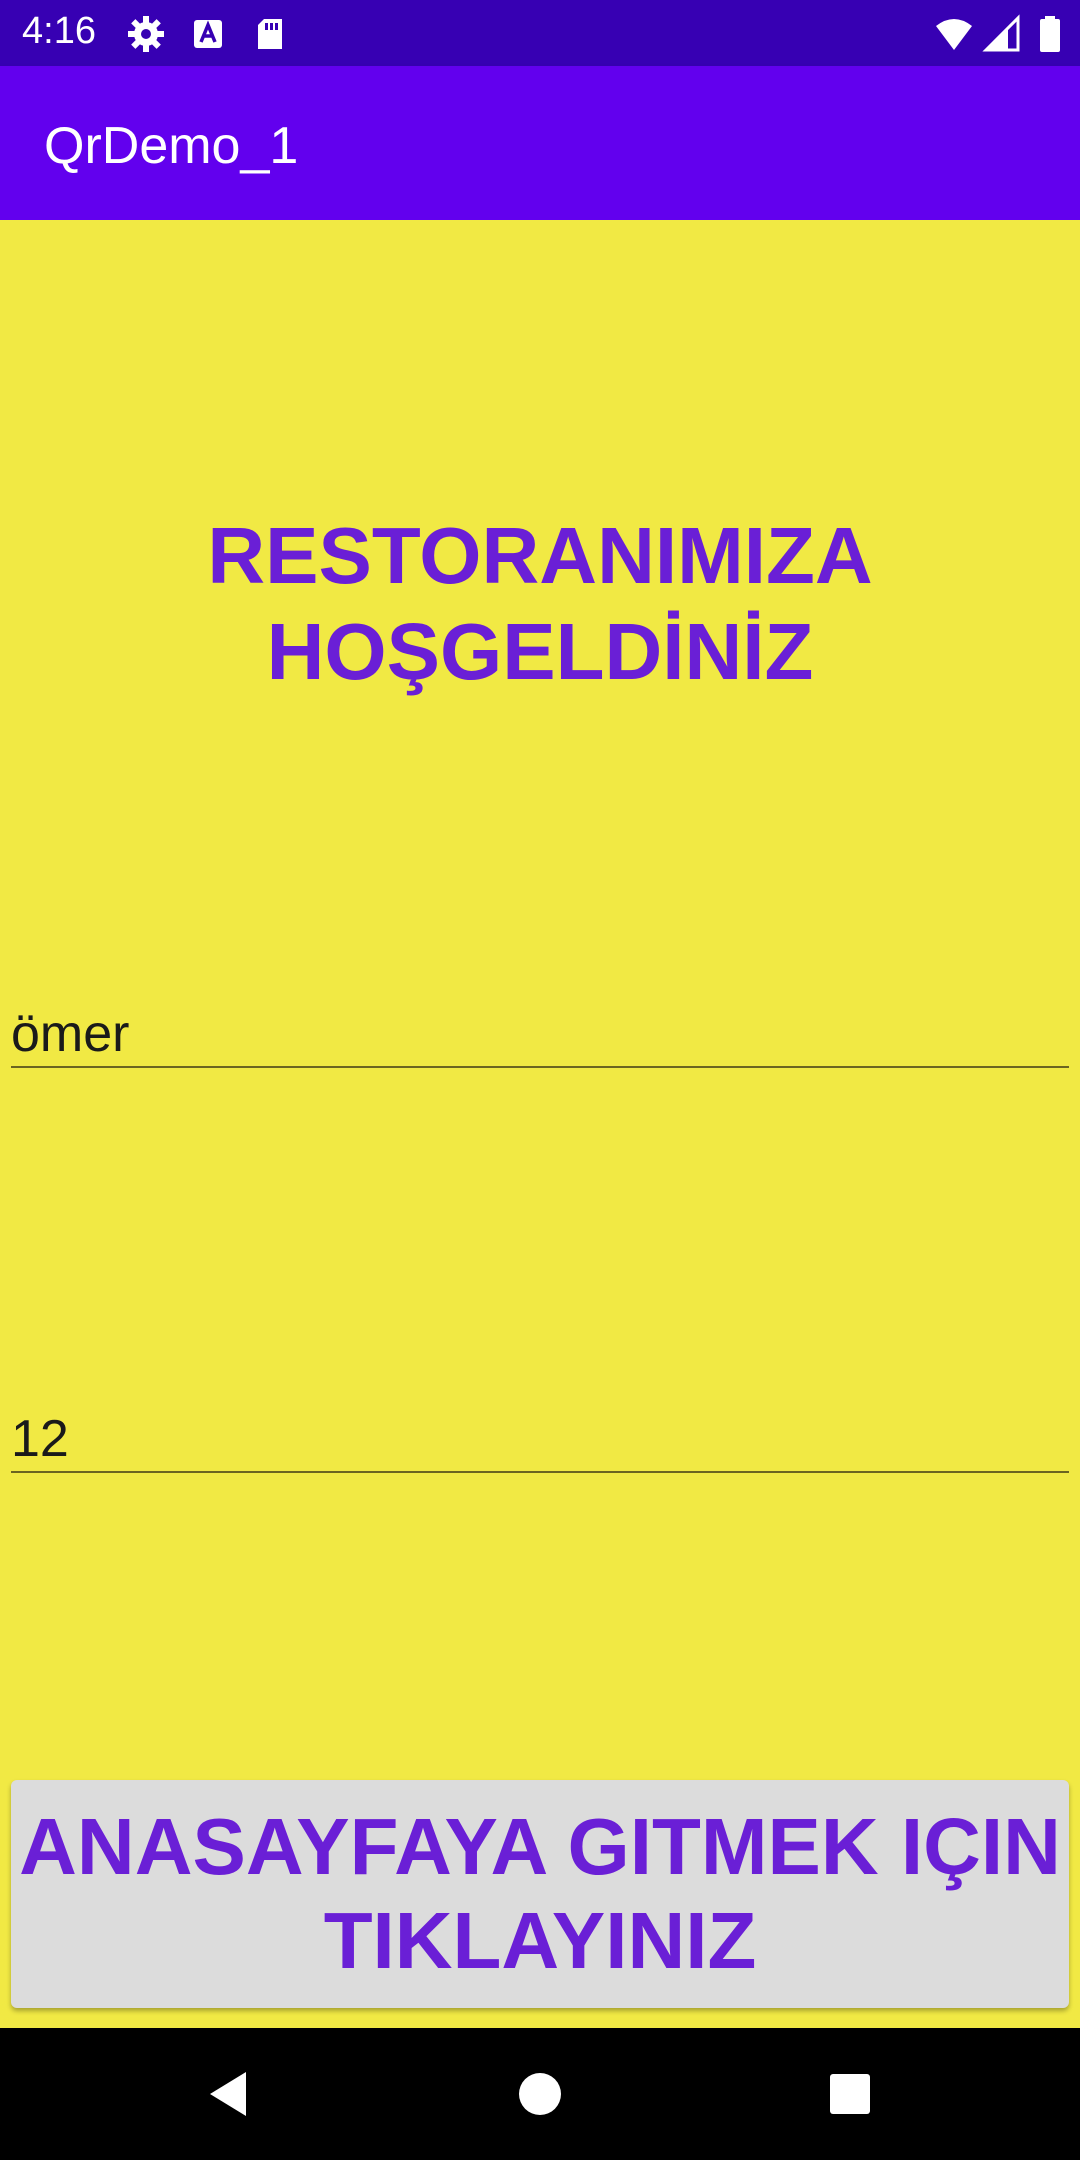  Describe the element at coordinates (540, 1035) in the screenshot. I see `name-input: ömer` at that location.